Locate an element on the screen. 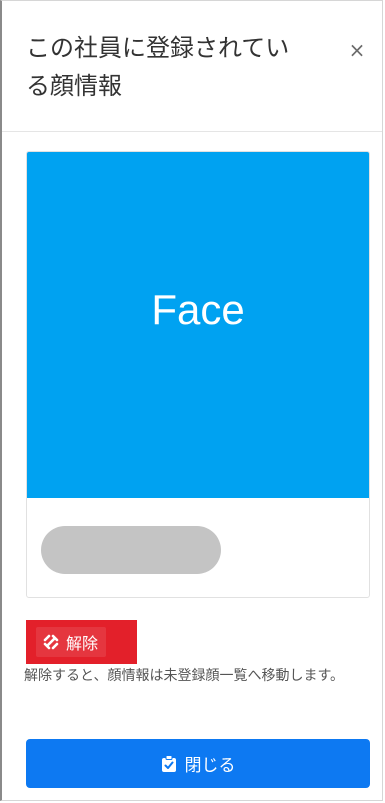  close-dialog-button: 閉じる is located at coordinates (198, 763).